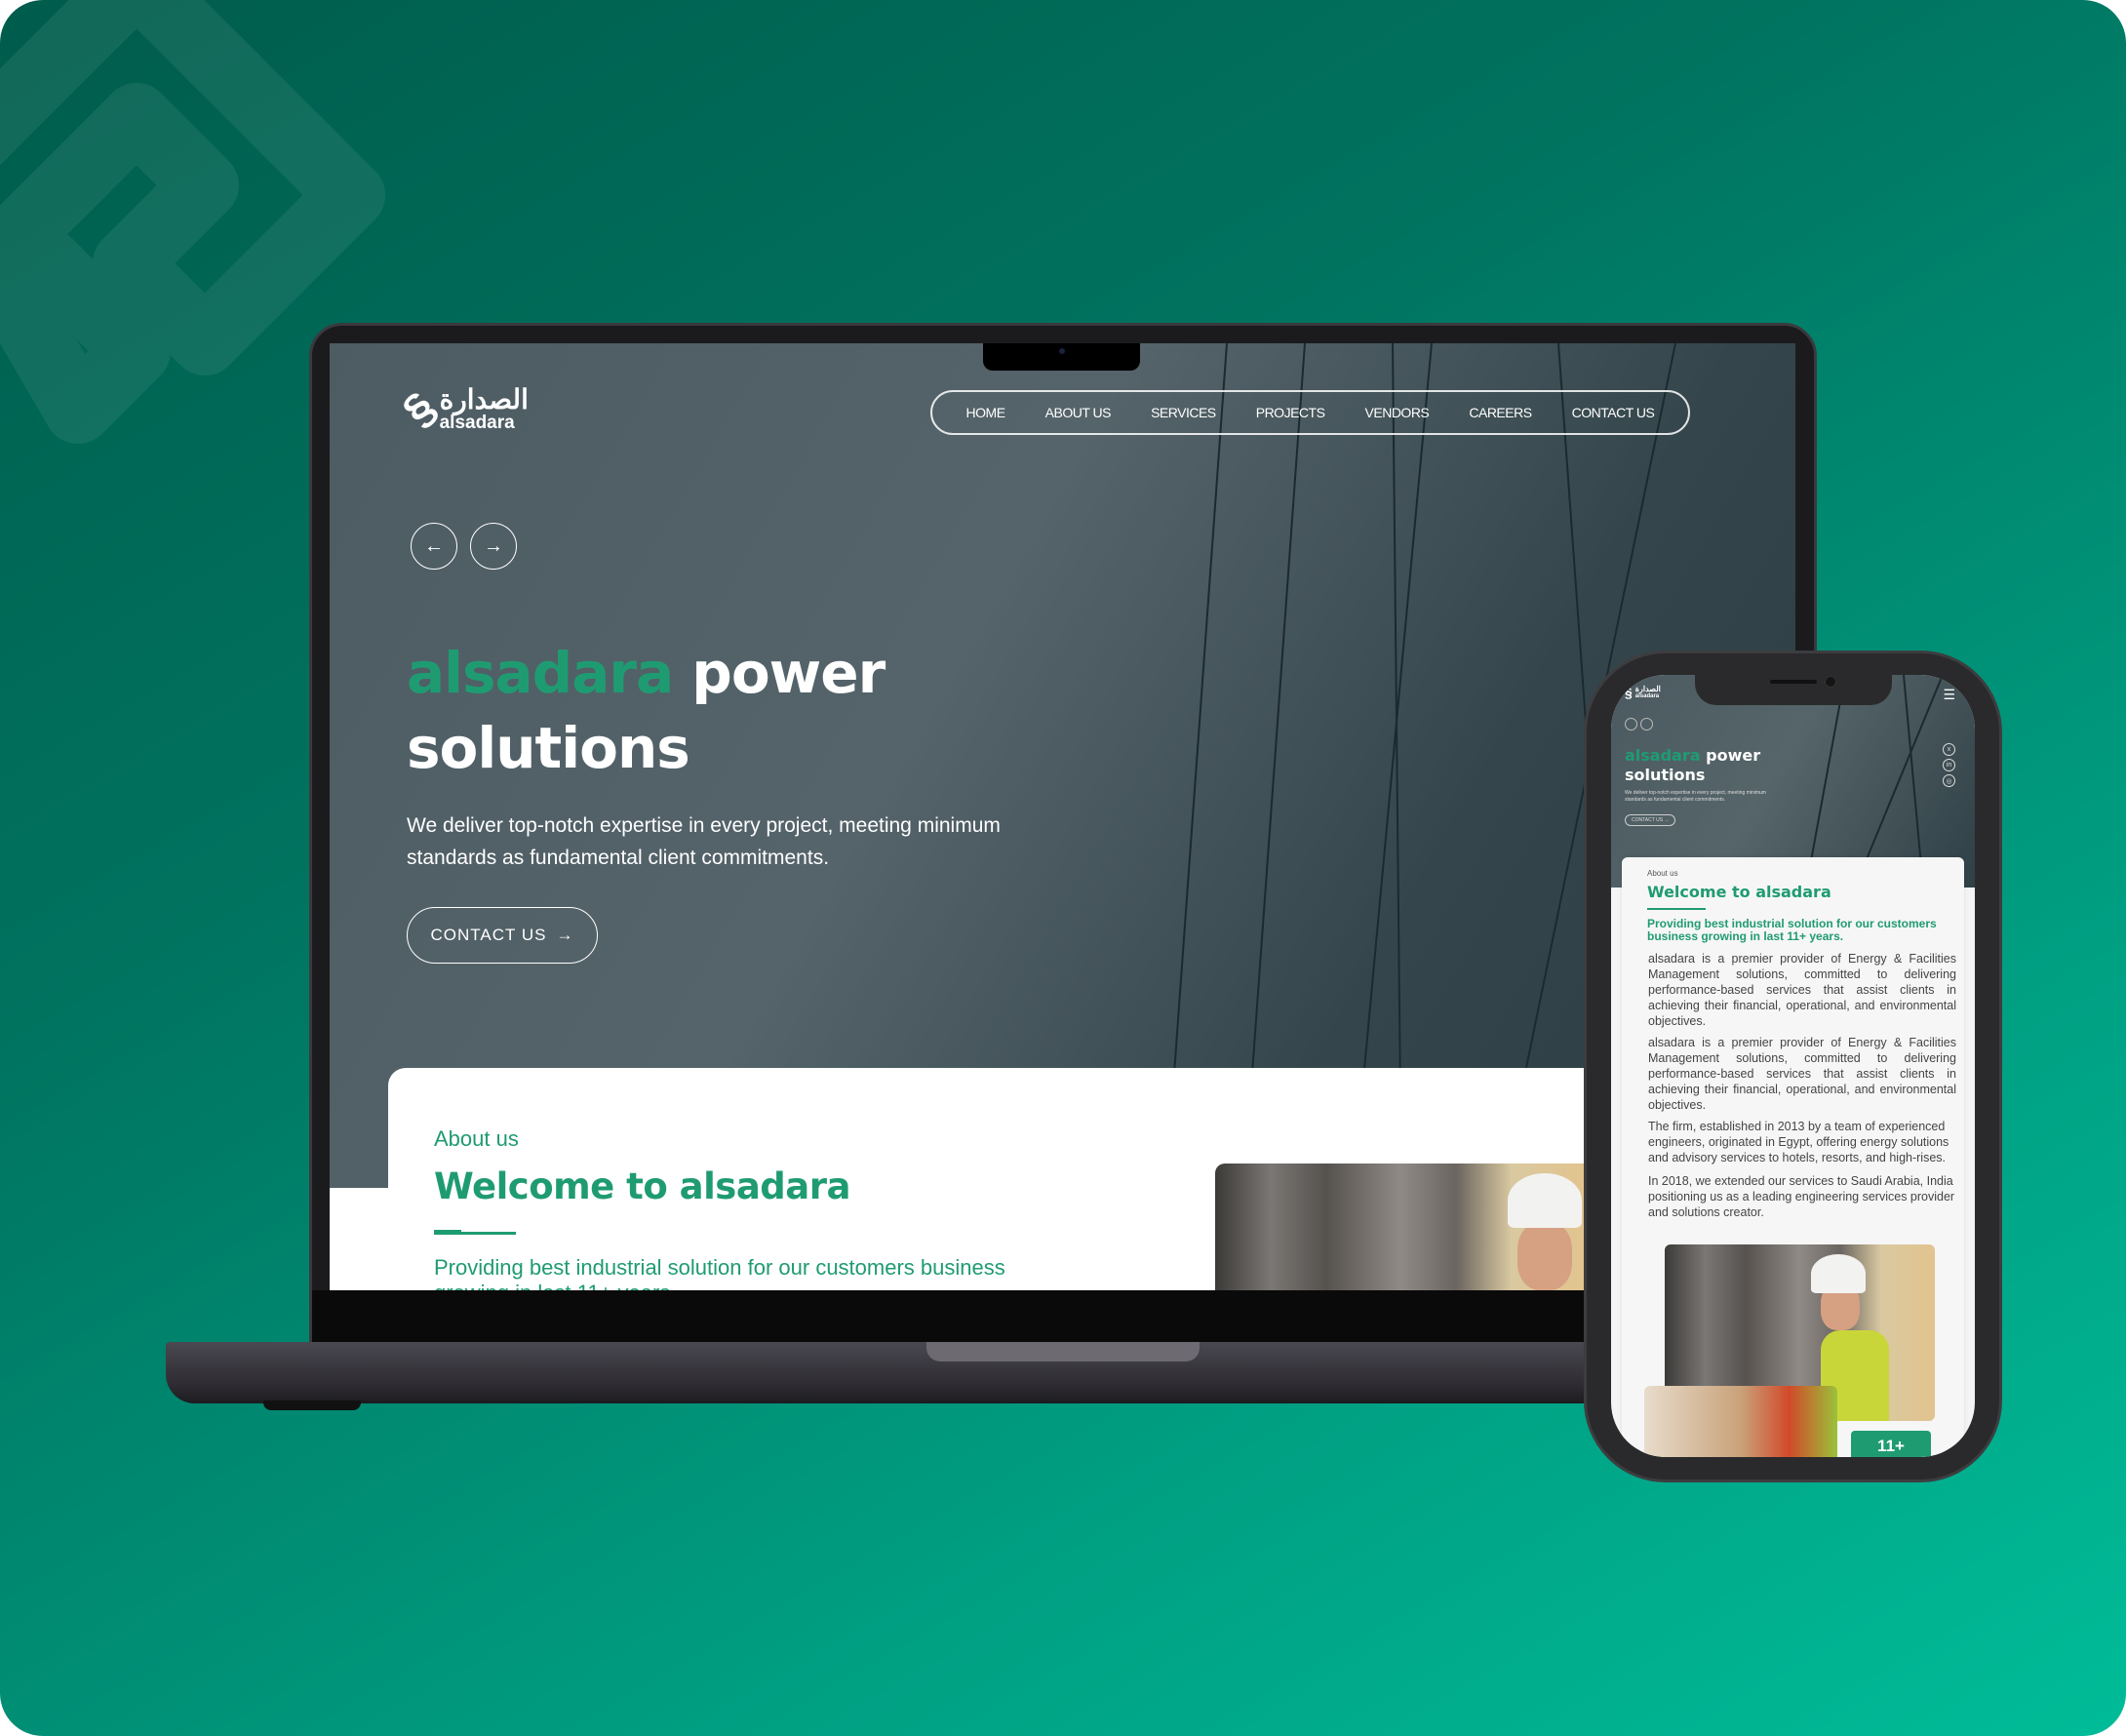 This screenshot has width=2126, height=1736. I want to click on prev-slide-button: ←, so click(434, 546).